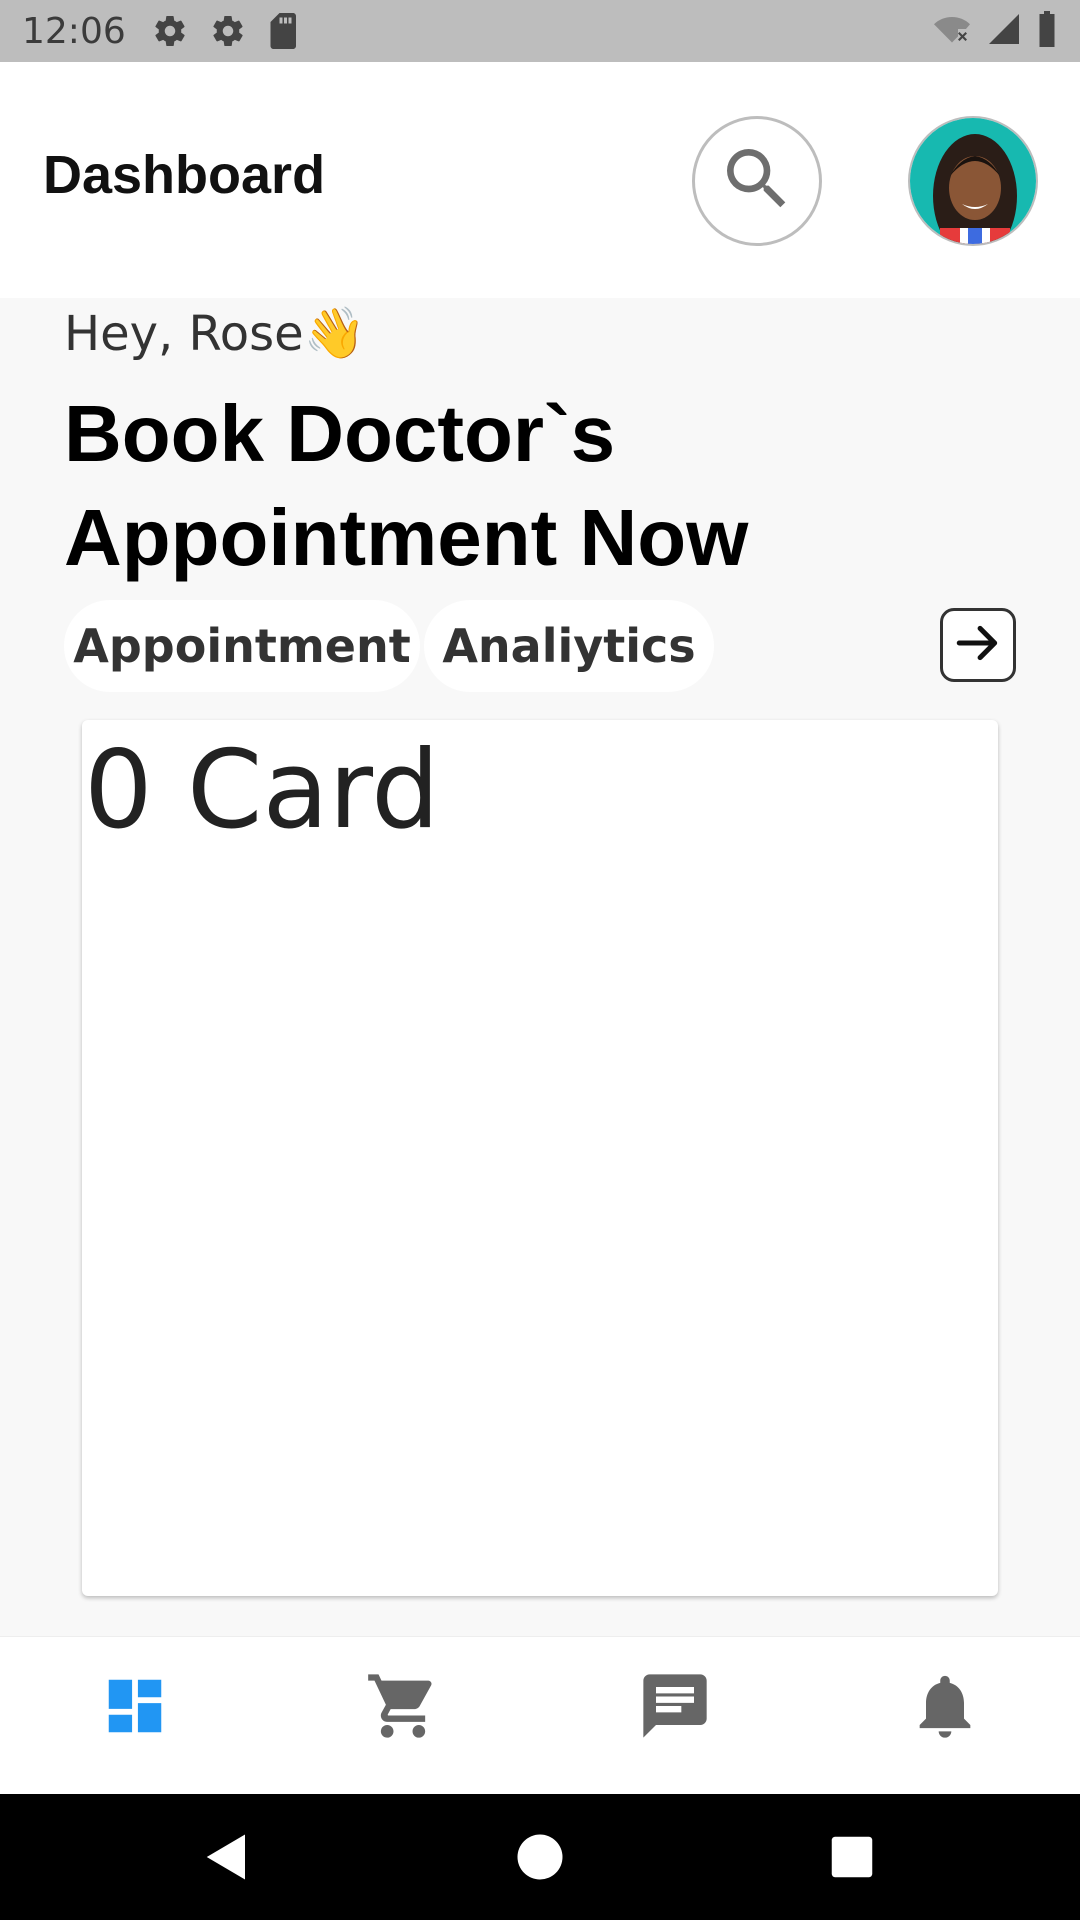 The width and height of the screenshot is (1080, 1920). I want to click on headline-line-2: Appointment Now, so click(406, 537).